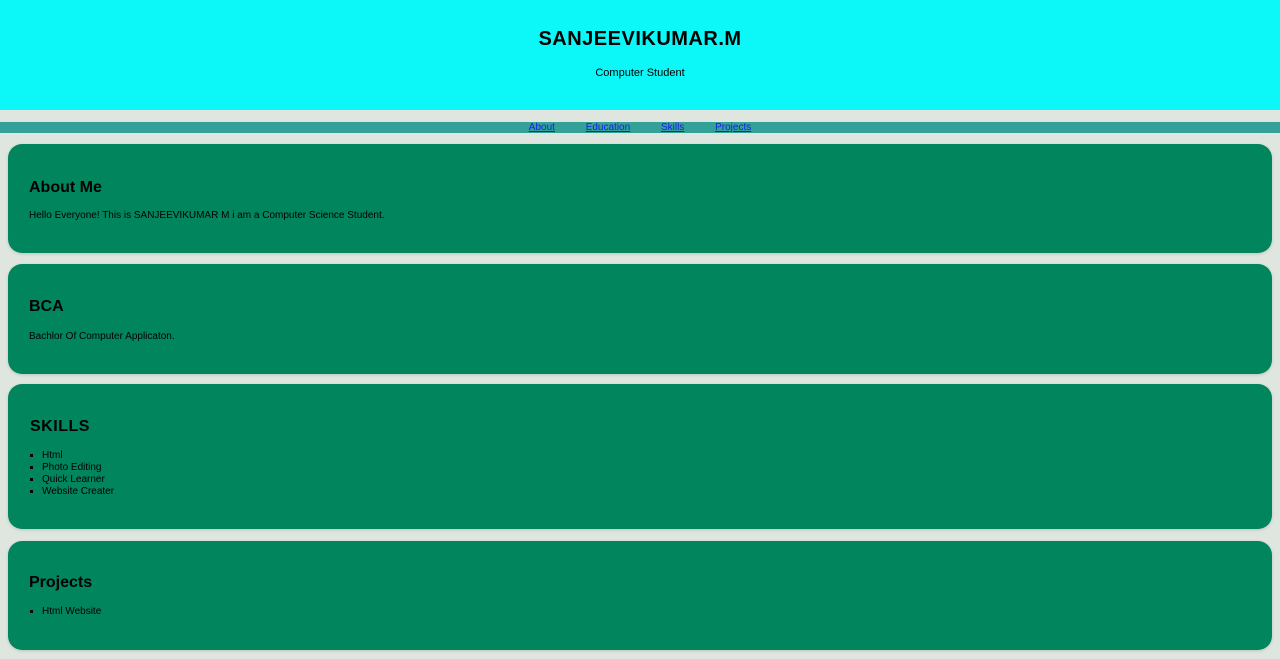 The image size is (1280, 659). I want to click on page-subtitle: Computer Student, so click(640, 73).